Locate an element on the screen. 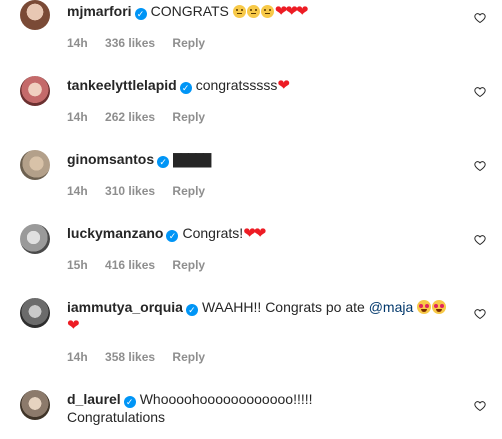 The height and width of the screenshot is (439, 502). comment-meta: 14h 336 likes Reply is located at coordinates (143, 43).